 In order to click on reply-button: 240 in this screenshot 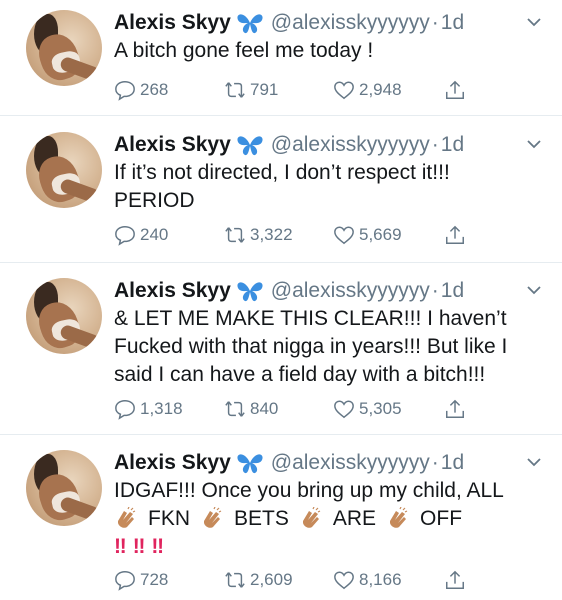, I will do `click(141, 235)`.